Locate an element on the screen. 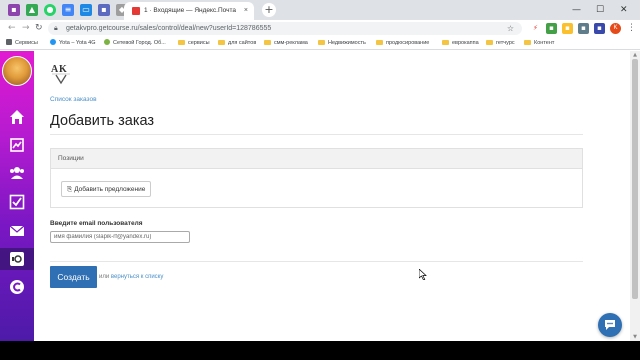 The height and width of the screenshot is (360, 640). docs-icon: ≡ is located at coordinates (68, 9).